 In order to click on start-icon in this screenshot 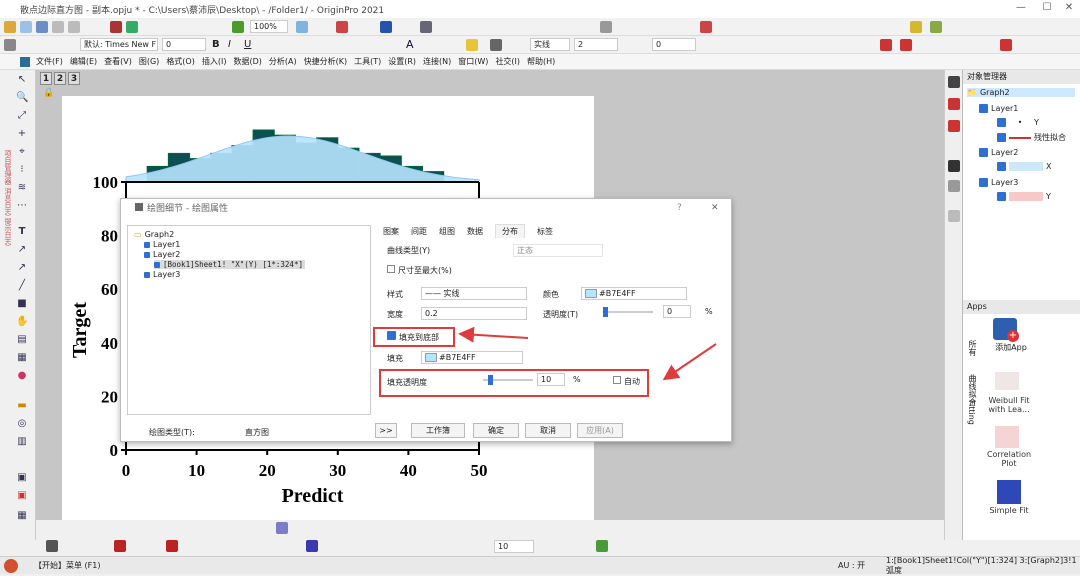, I will do `click(11, 565)`.